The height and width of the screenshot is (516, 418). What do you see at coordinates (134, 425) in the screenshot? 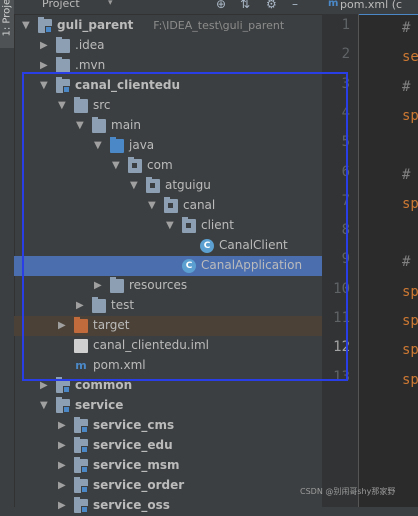
I see `tree-item-label: service_cms` at bounding box center [134, 425].